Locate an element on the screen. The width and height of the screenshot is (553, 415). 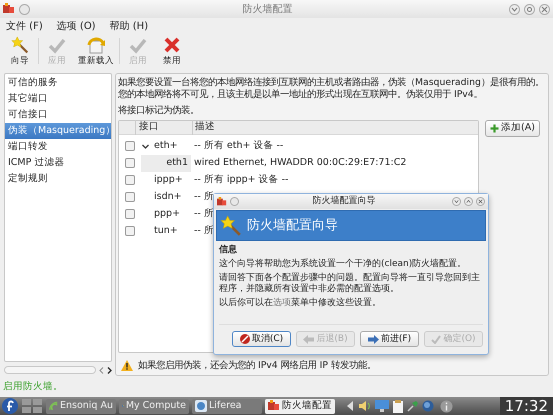
intro-text: 如果您要设置一台将您的本地网络连接到互联网的主机或者路由器，伪装（Masquerading）是很有用的。您的本地网络将不可见，且该主机是以单一地址的形式出现在互联网中。伪装仅用于 IPv4。 is located at coordinates (331, 89).